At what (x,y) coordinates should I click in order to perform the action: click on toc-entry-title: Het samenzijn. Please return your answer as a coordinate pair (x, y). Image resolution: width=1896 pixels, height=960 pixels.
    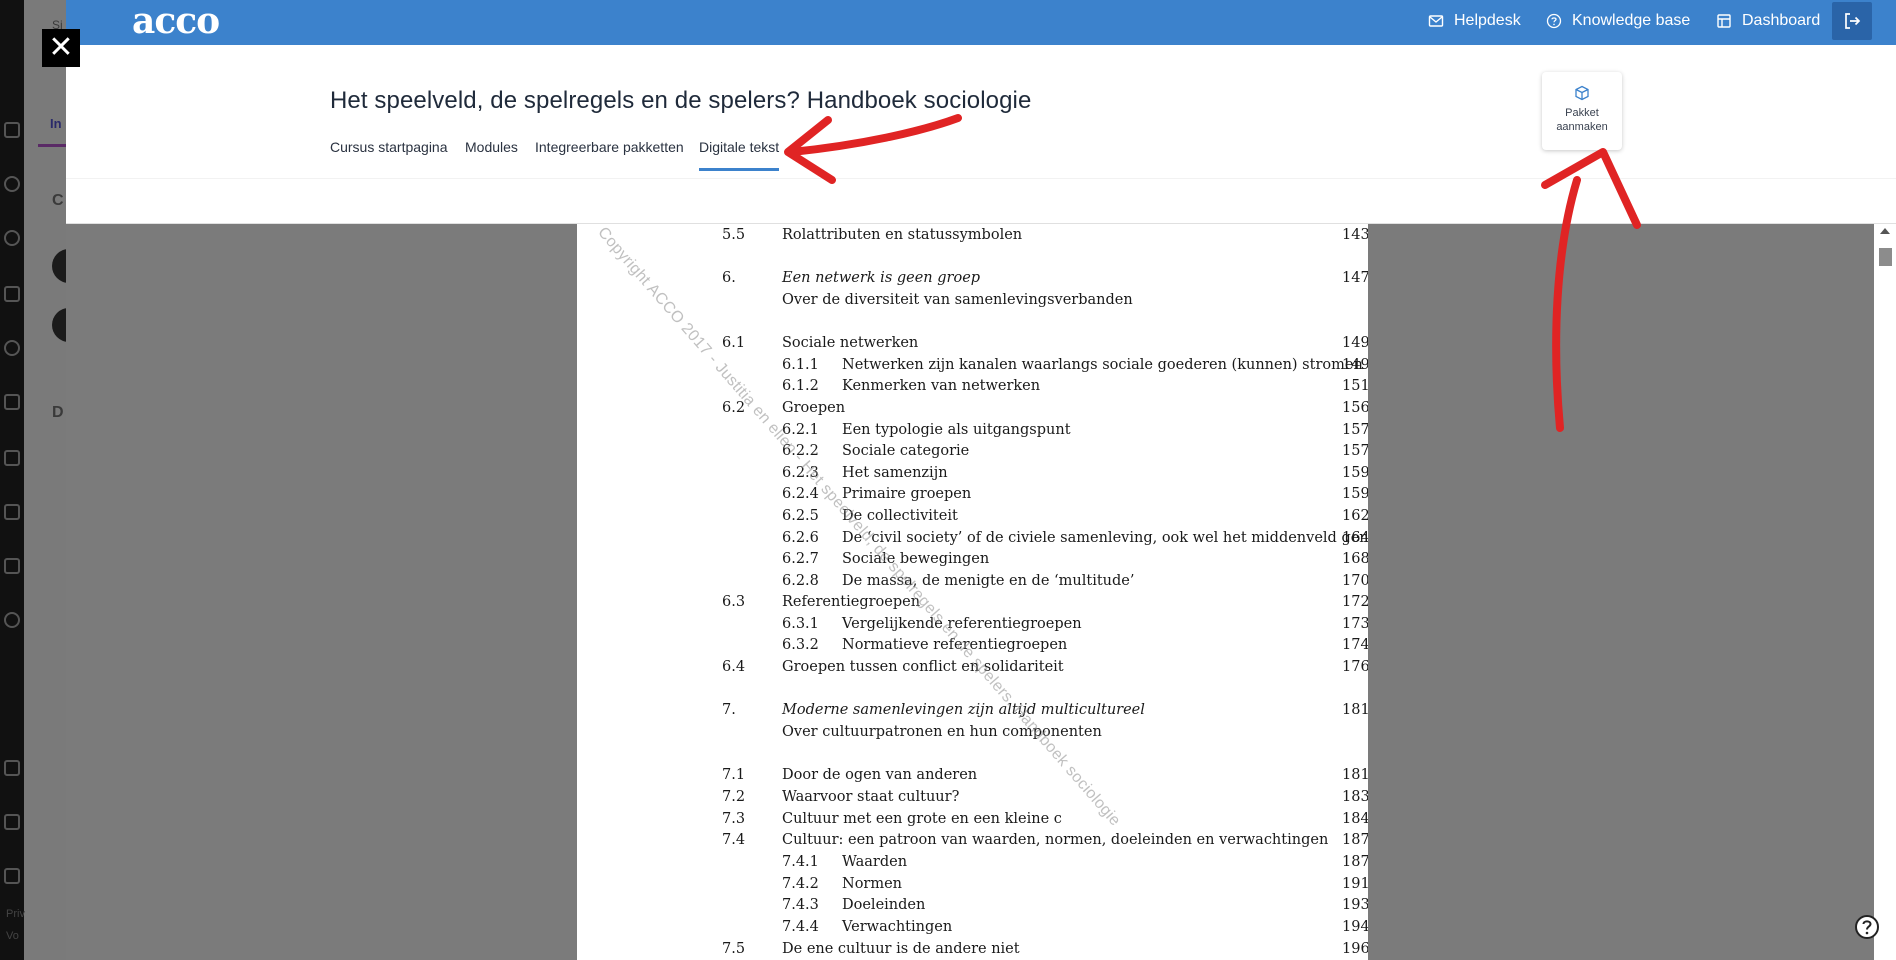
    Looking at the image, I should click on (895, 473).